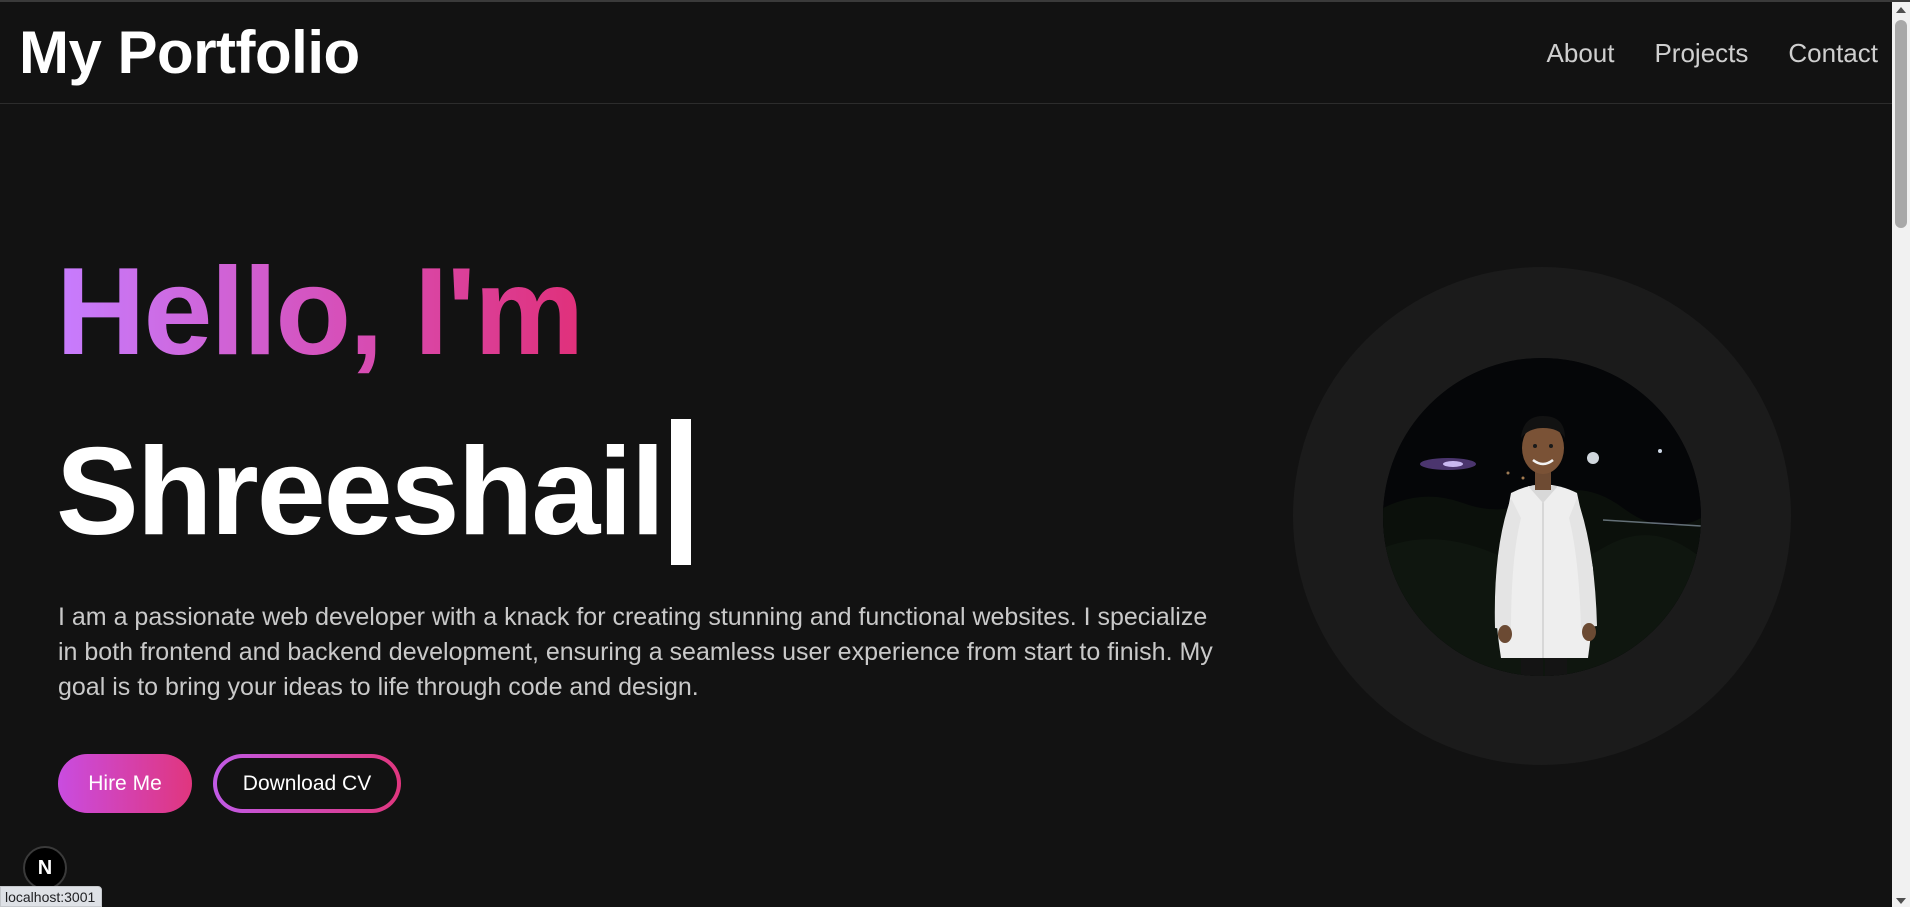 Image resolution: width=1910 pixels, height=907 pixels. What do you see at coordinates (1901, 901) in the screenshot?
I see `scroll-down-icon` at bounding box center [1901, 901].